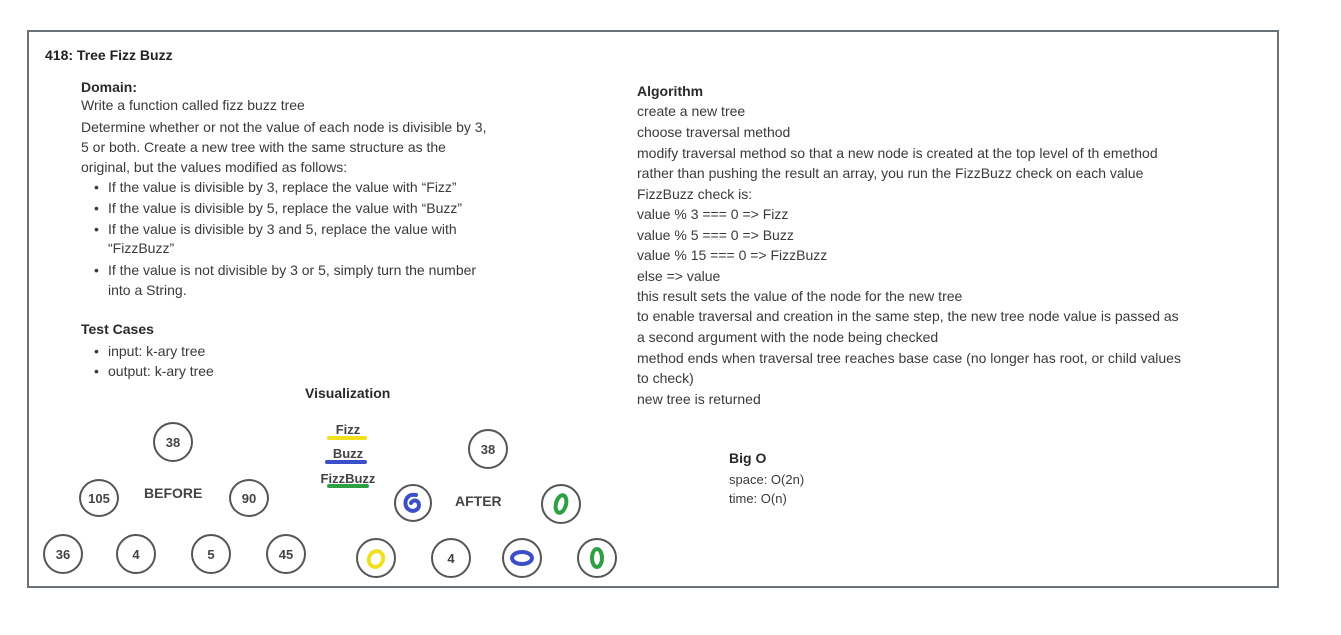 The image size is (1341, 635). What do you see at coordinates (154, 371) in the screenshot?
I see `test-case-item: output: k-ary tree` at bounding box center [154, 371].